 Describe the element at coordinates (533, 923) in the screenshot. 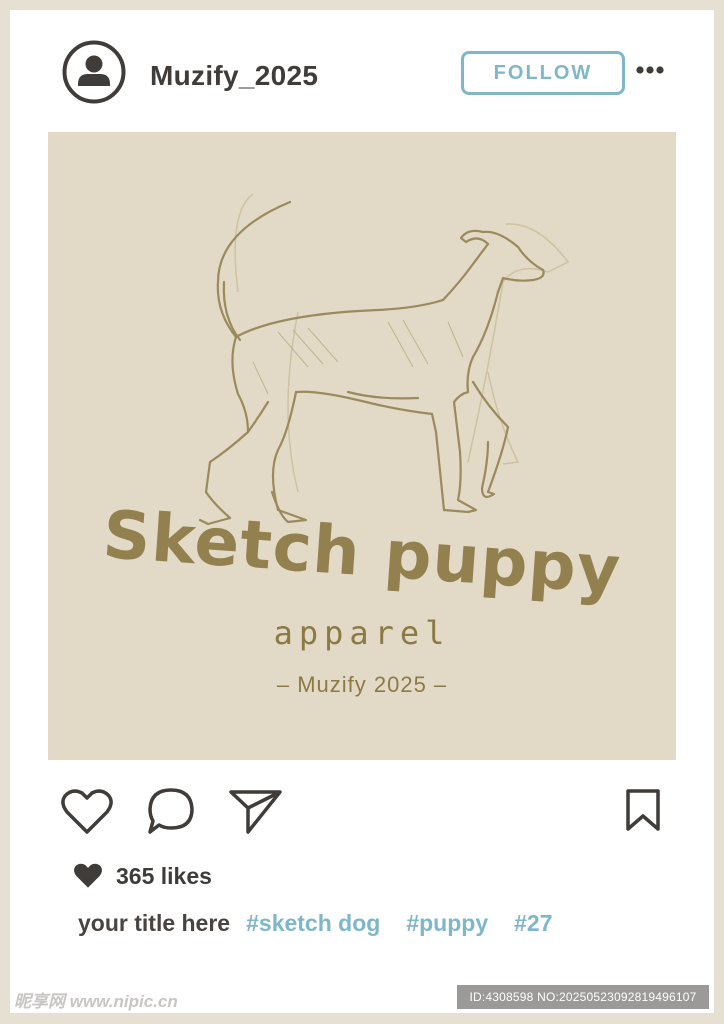

I see `hashtag-27: #27` at that location.